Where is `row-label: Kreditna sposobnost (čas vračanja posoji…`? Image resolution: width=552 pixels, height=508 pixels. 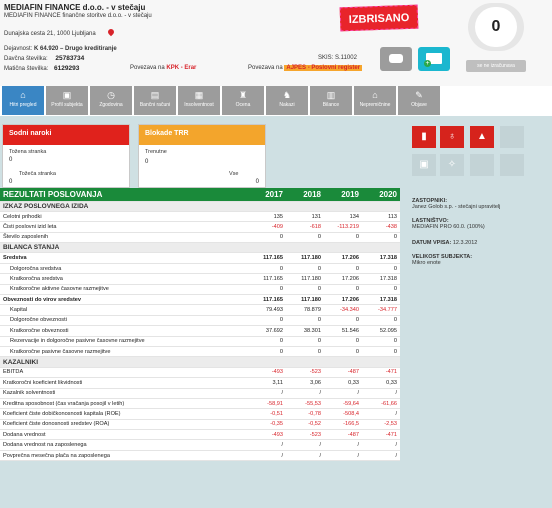
row-label: Kreditna sposobnost (čas vračanja posoji… is located at coordinates (124, 404).